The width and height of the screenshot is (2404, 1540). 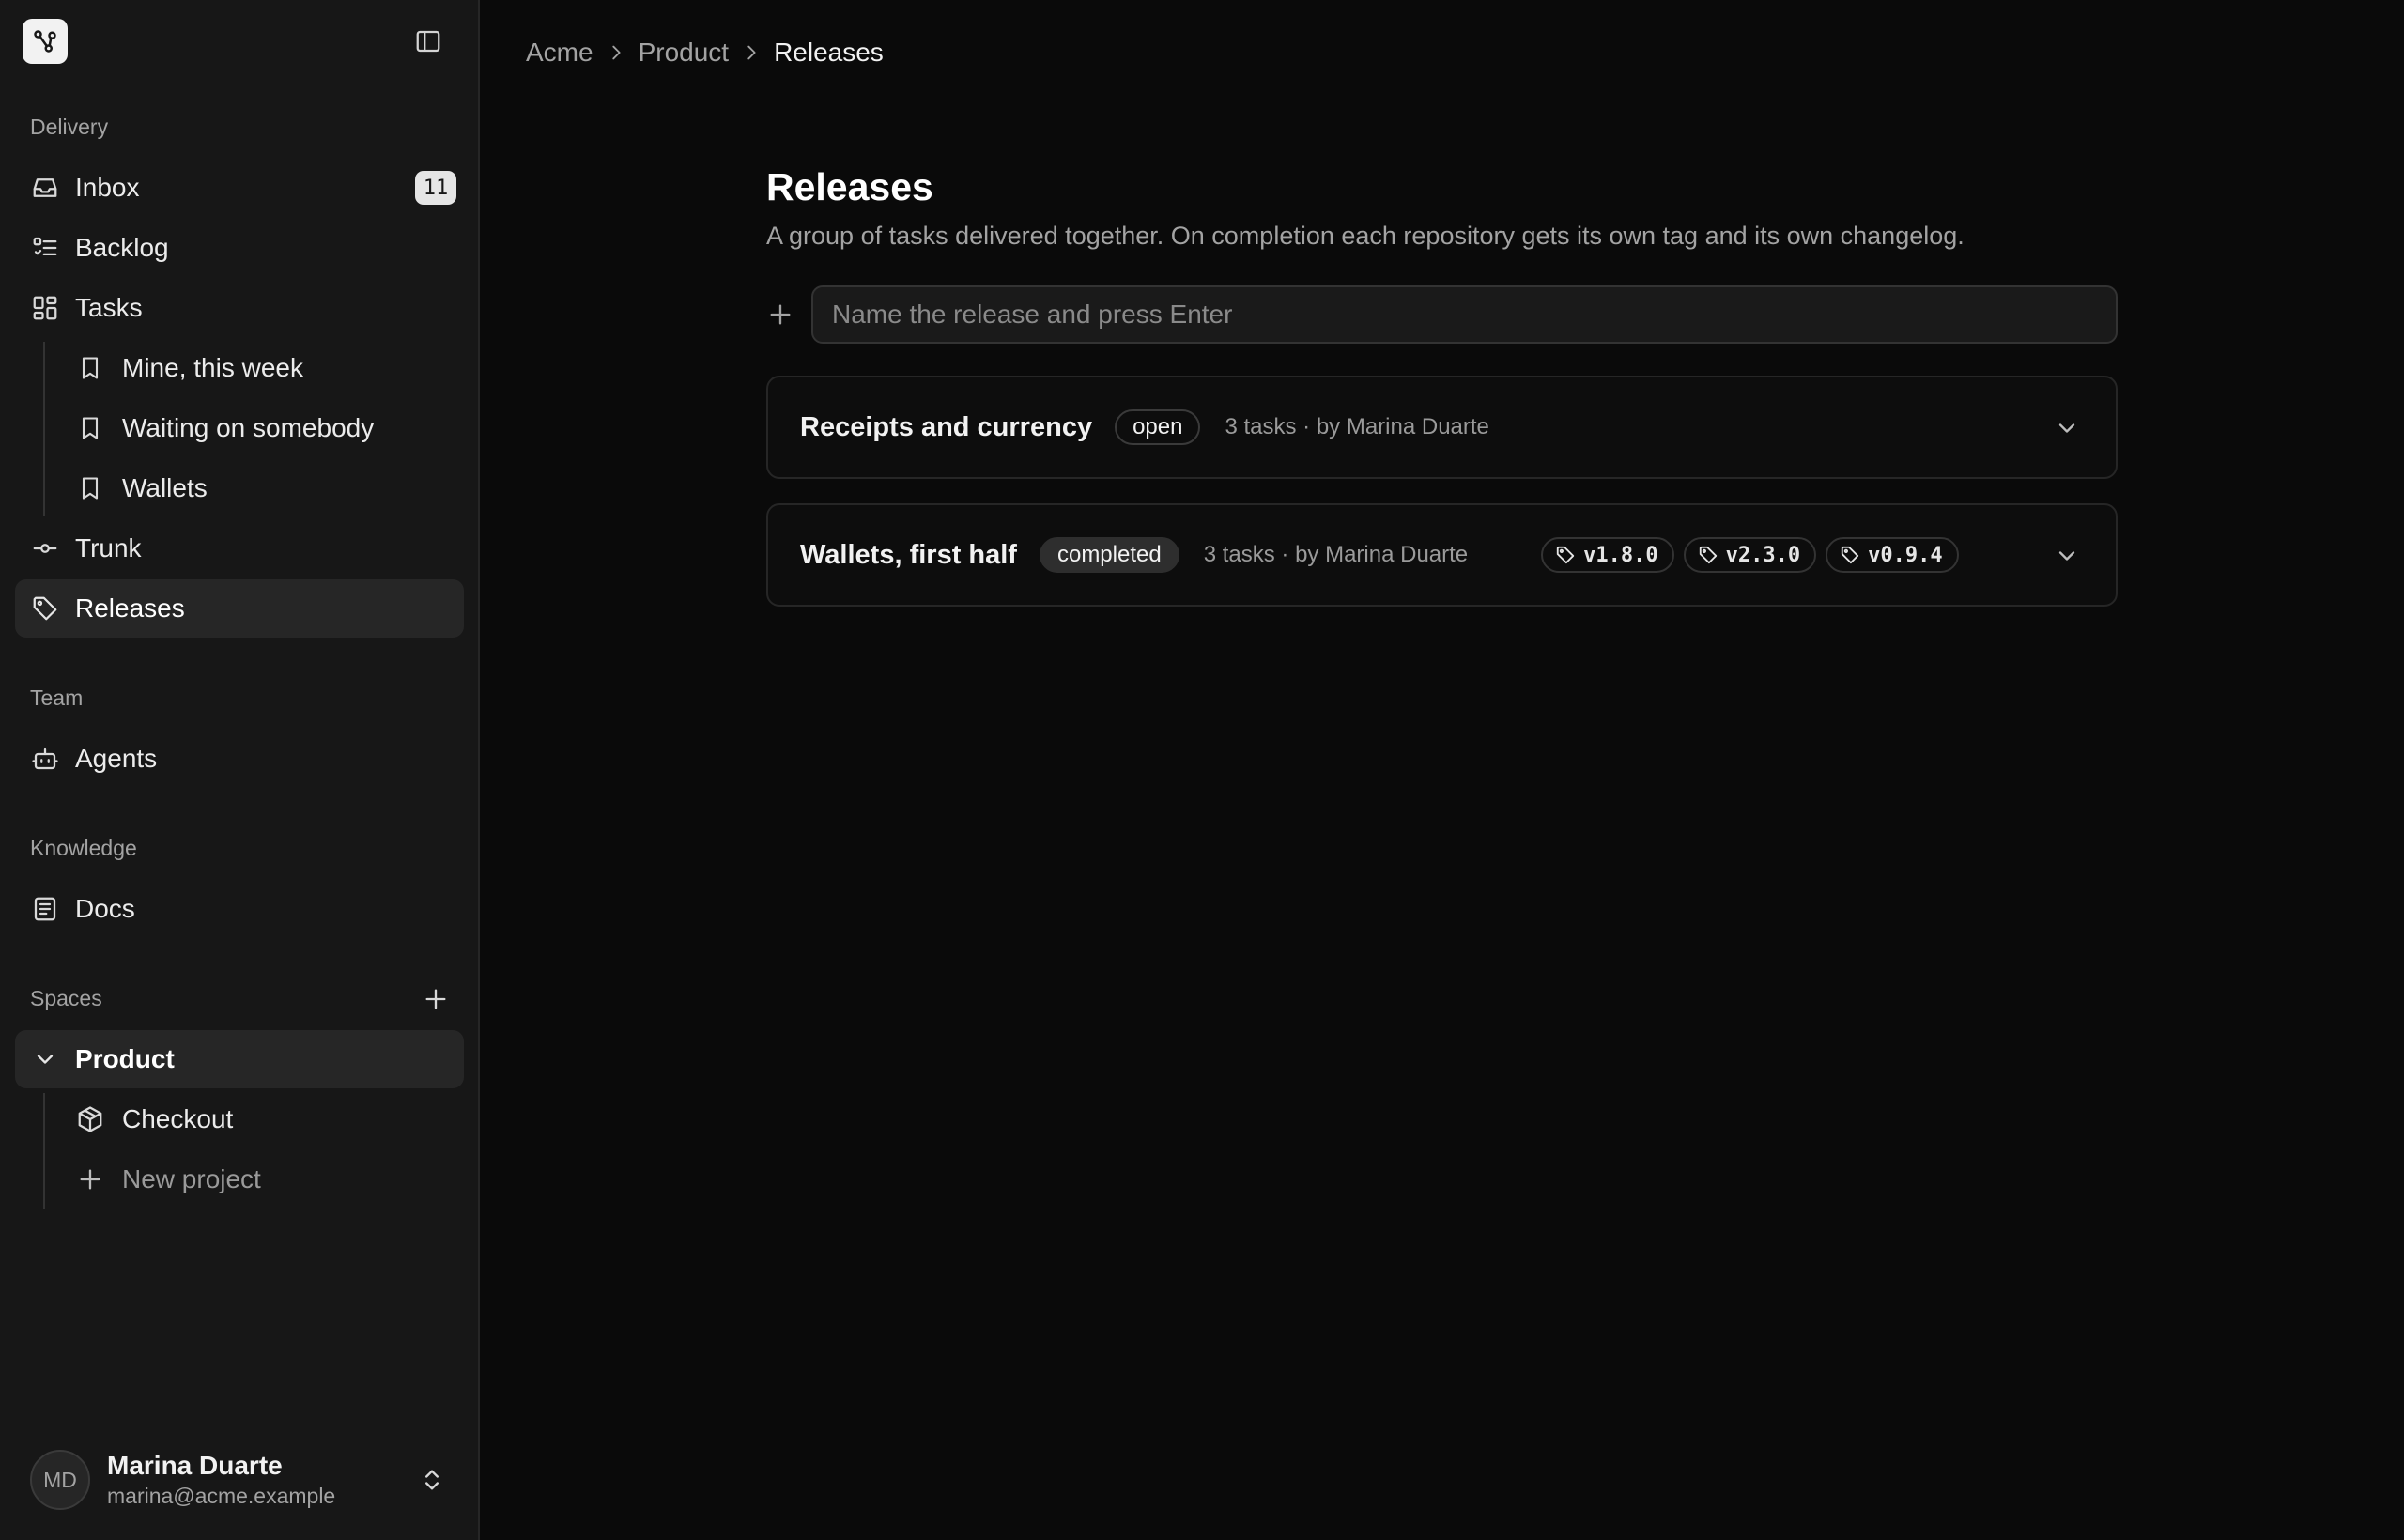 I want to click on sidebar-item-releases: Releases, so click(x=239, y=608).